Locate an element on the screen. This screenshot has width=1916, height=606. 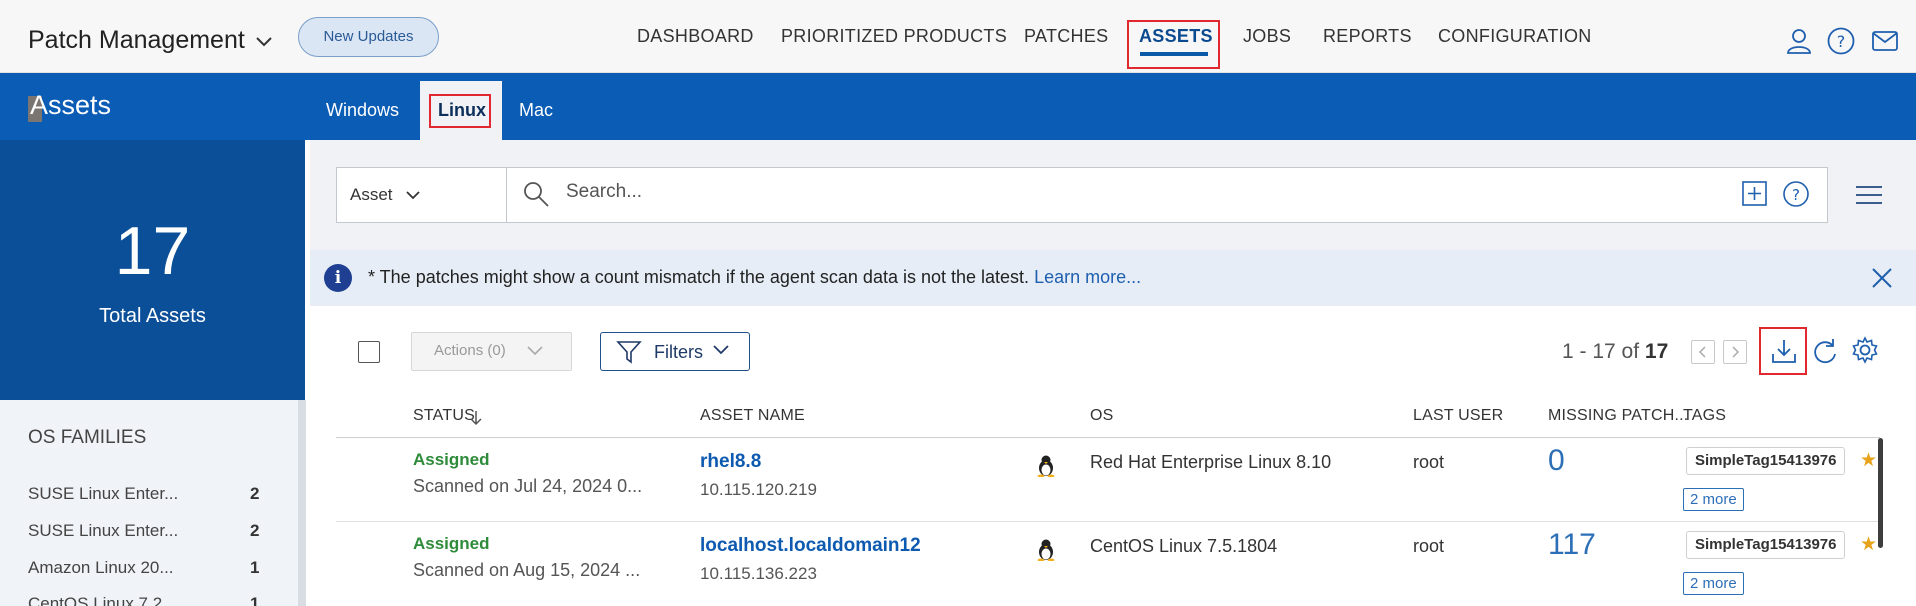
nav-configuration: CONFIGURATION is located at coordinates (1515, 36).